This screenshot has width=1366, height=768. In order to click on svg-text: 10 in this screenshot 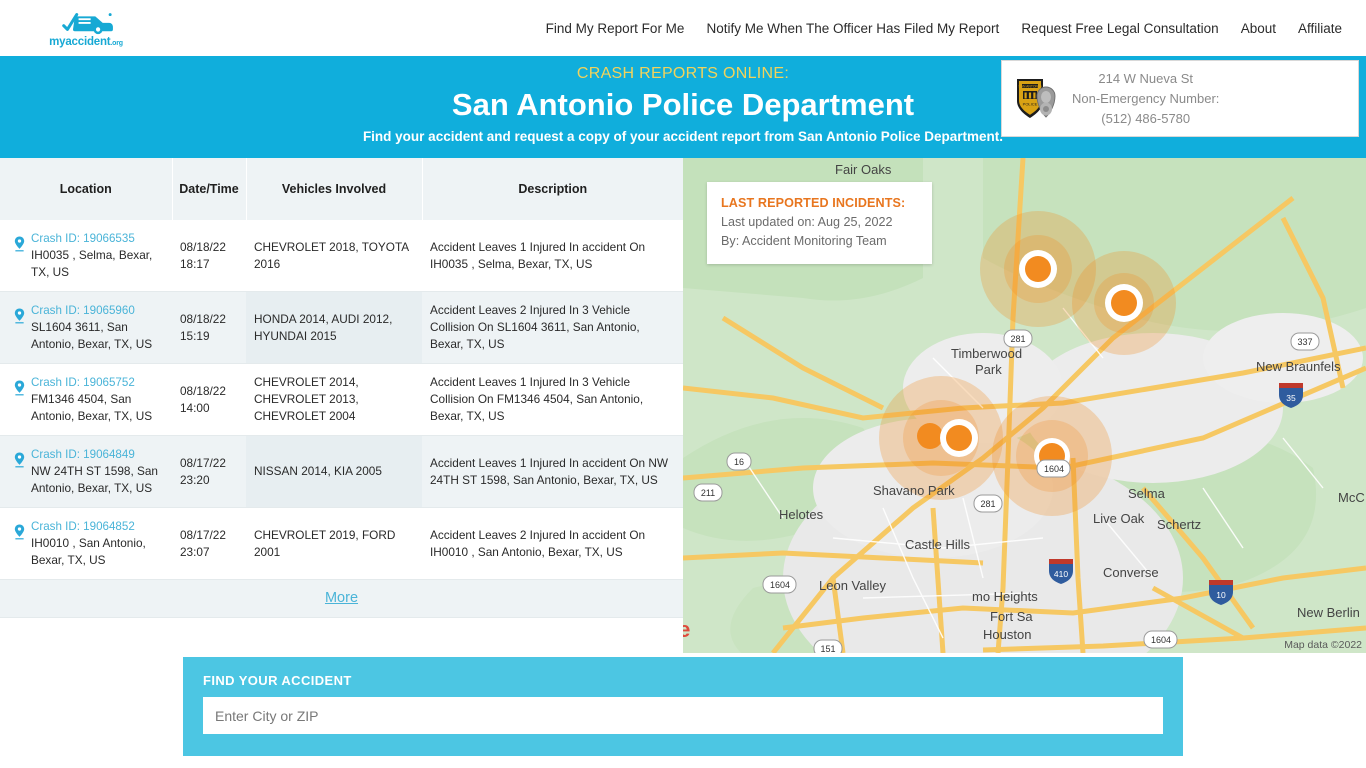, I will do `click(1221, 595)`.